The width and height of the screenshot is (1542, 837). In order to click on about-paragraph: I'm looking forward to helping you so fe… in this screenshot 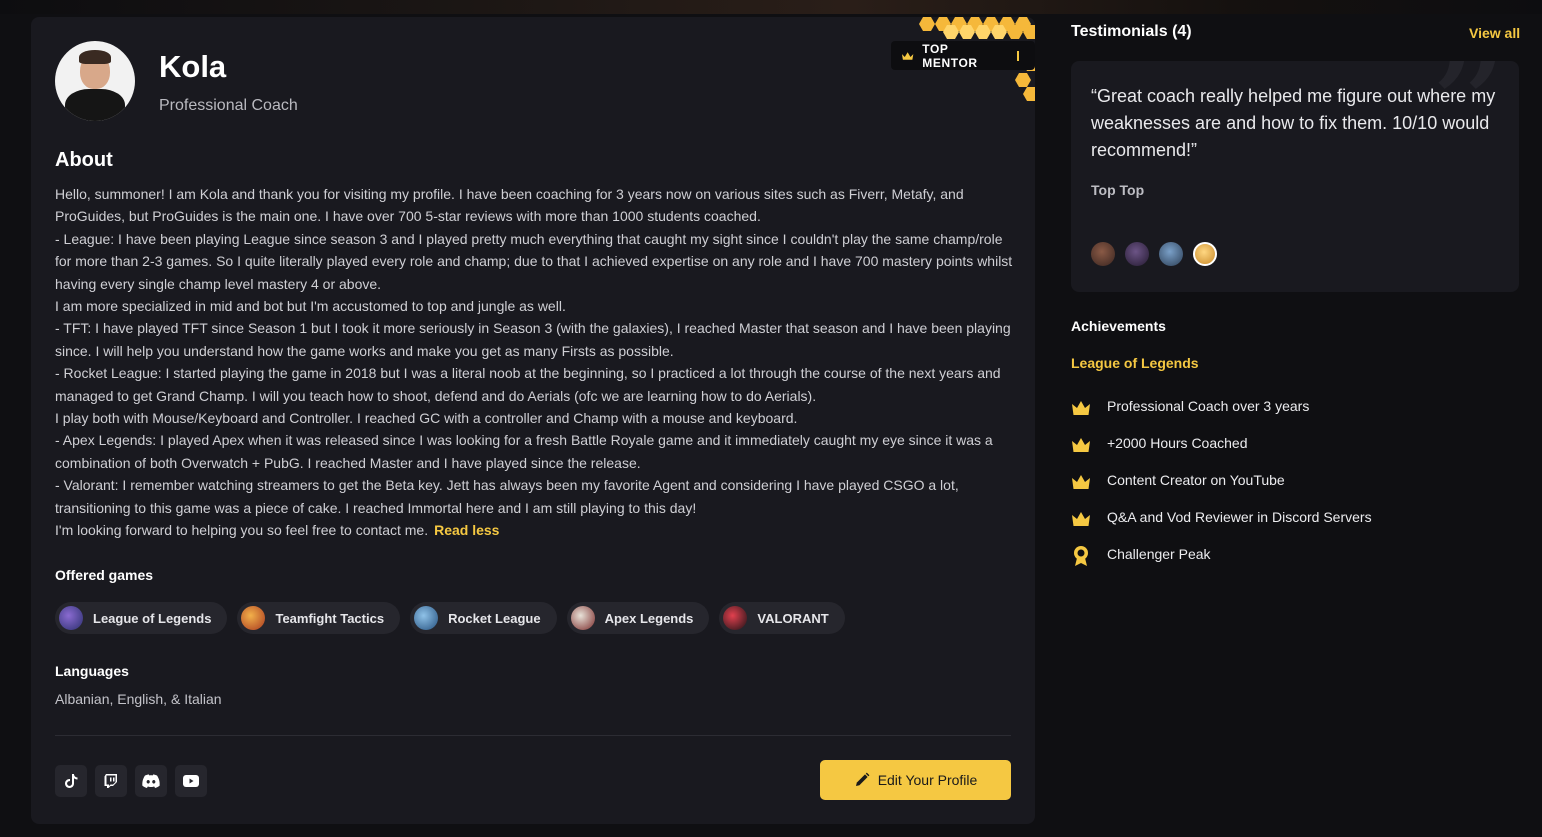, I will do `click(242, 530)`.